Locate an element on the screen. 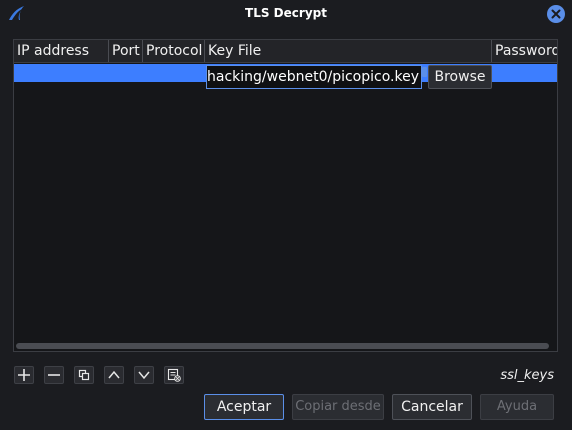 Image resolution: width=572 pixels, height=430 pixels. add-button is located at coordinates (24, 375).